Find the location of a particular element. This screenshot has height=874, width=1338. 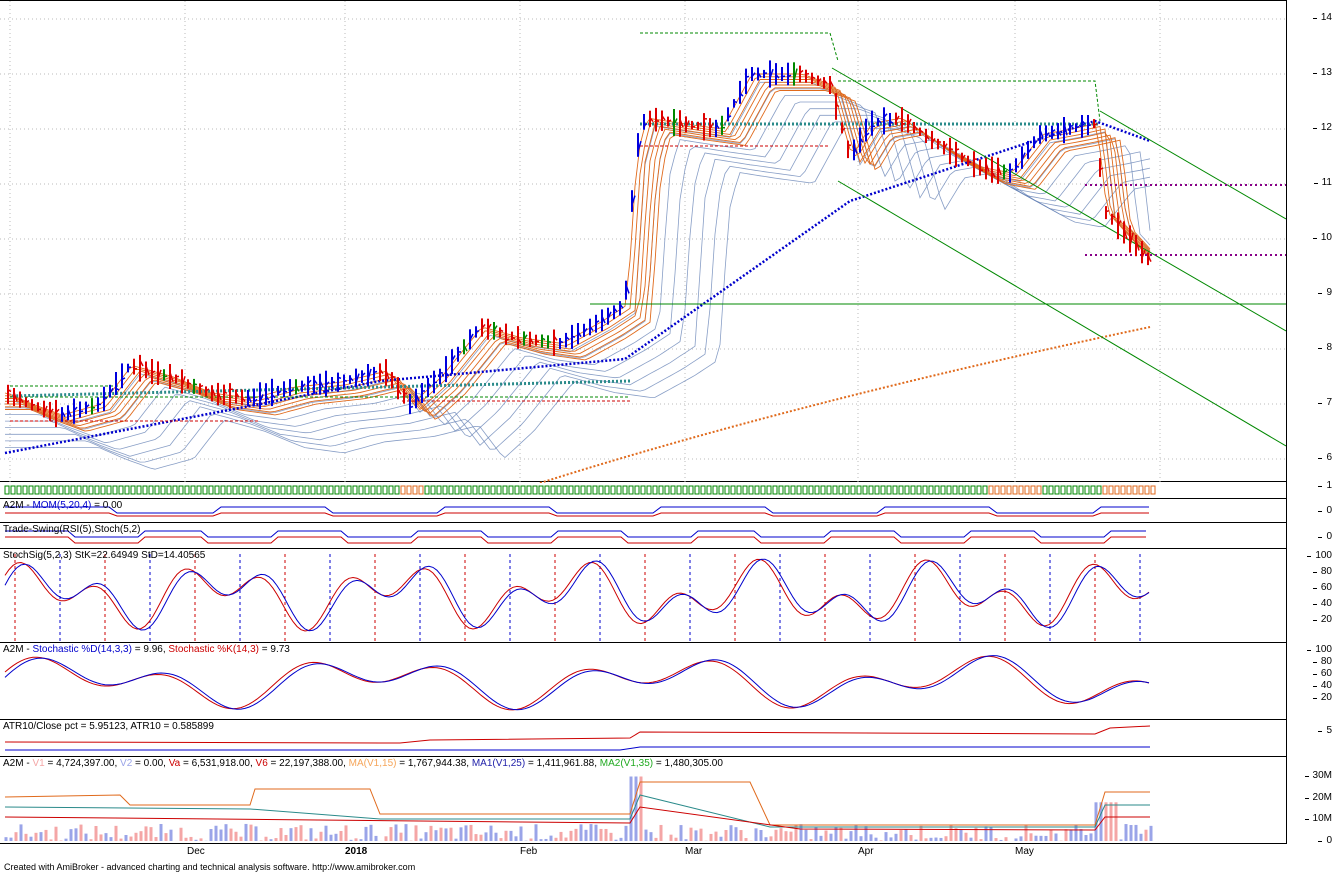

stoch-tick: 40 is located at coordinates (1322, 685).